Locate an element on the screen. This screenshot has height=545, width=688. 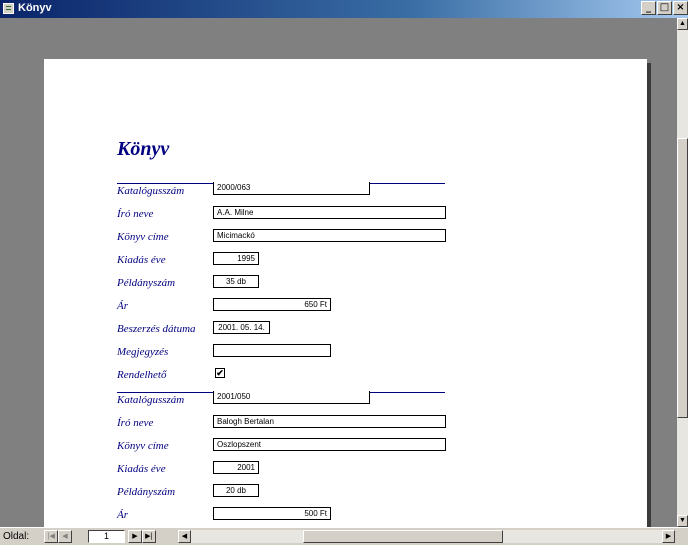
previous-page-button: ◀ is located at coordinates (65, 536).